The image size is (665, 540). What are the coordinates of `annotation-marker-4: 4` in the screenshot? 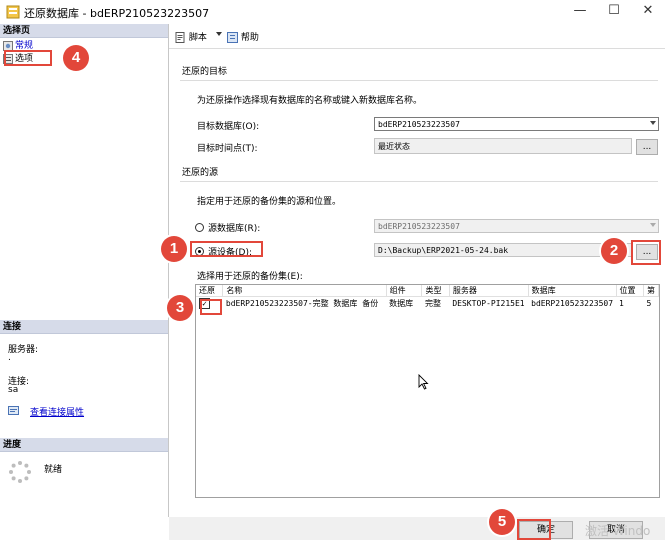 It's located at (76, 58).